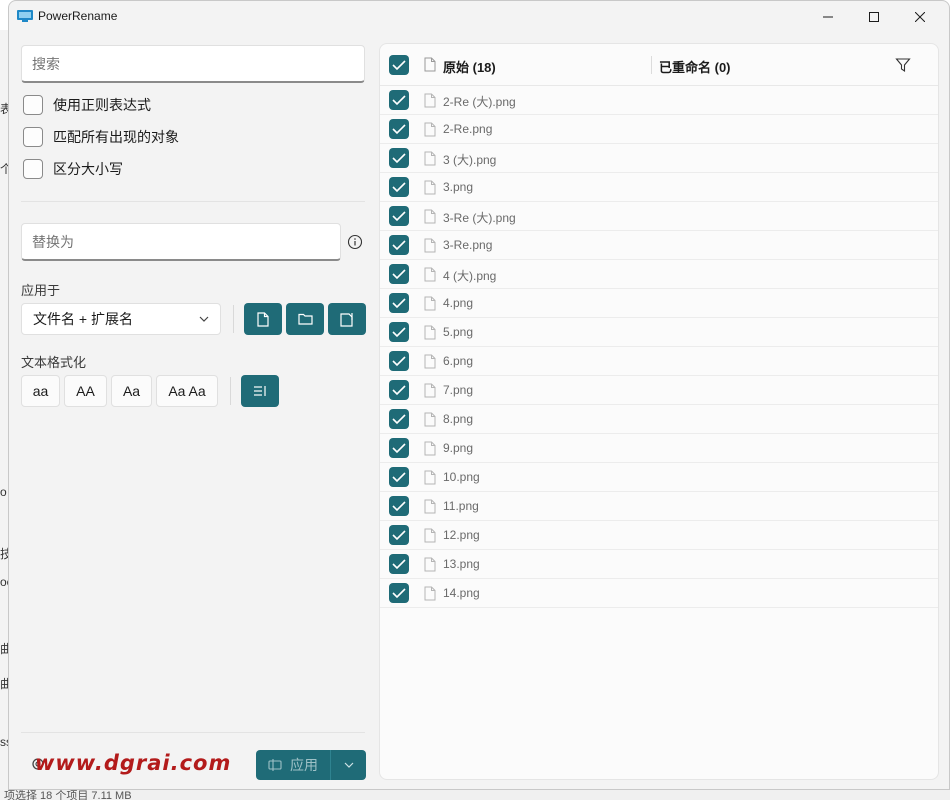  Describe the element at coordinates (131, 391) in the screenshot. I see `titlecase-button: Aa` at that location.